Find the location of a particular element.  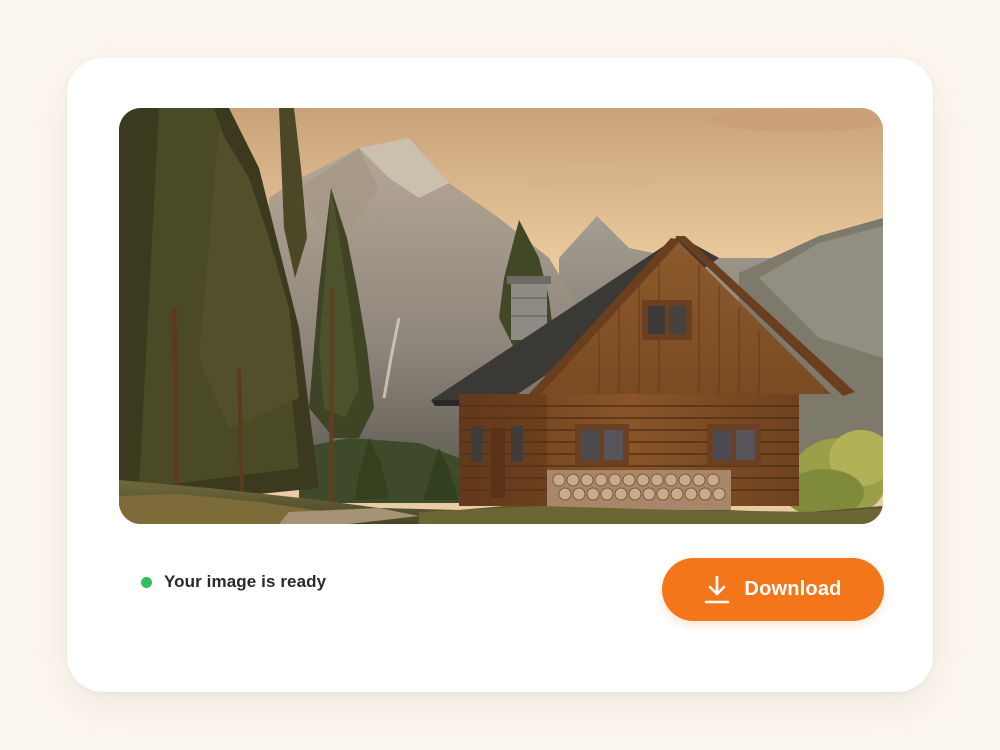

ready-status-dot is located at coordinates (146, 582).